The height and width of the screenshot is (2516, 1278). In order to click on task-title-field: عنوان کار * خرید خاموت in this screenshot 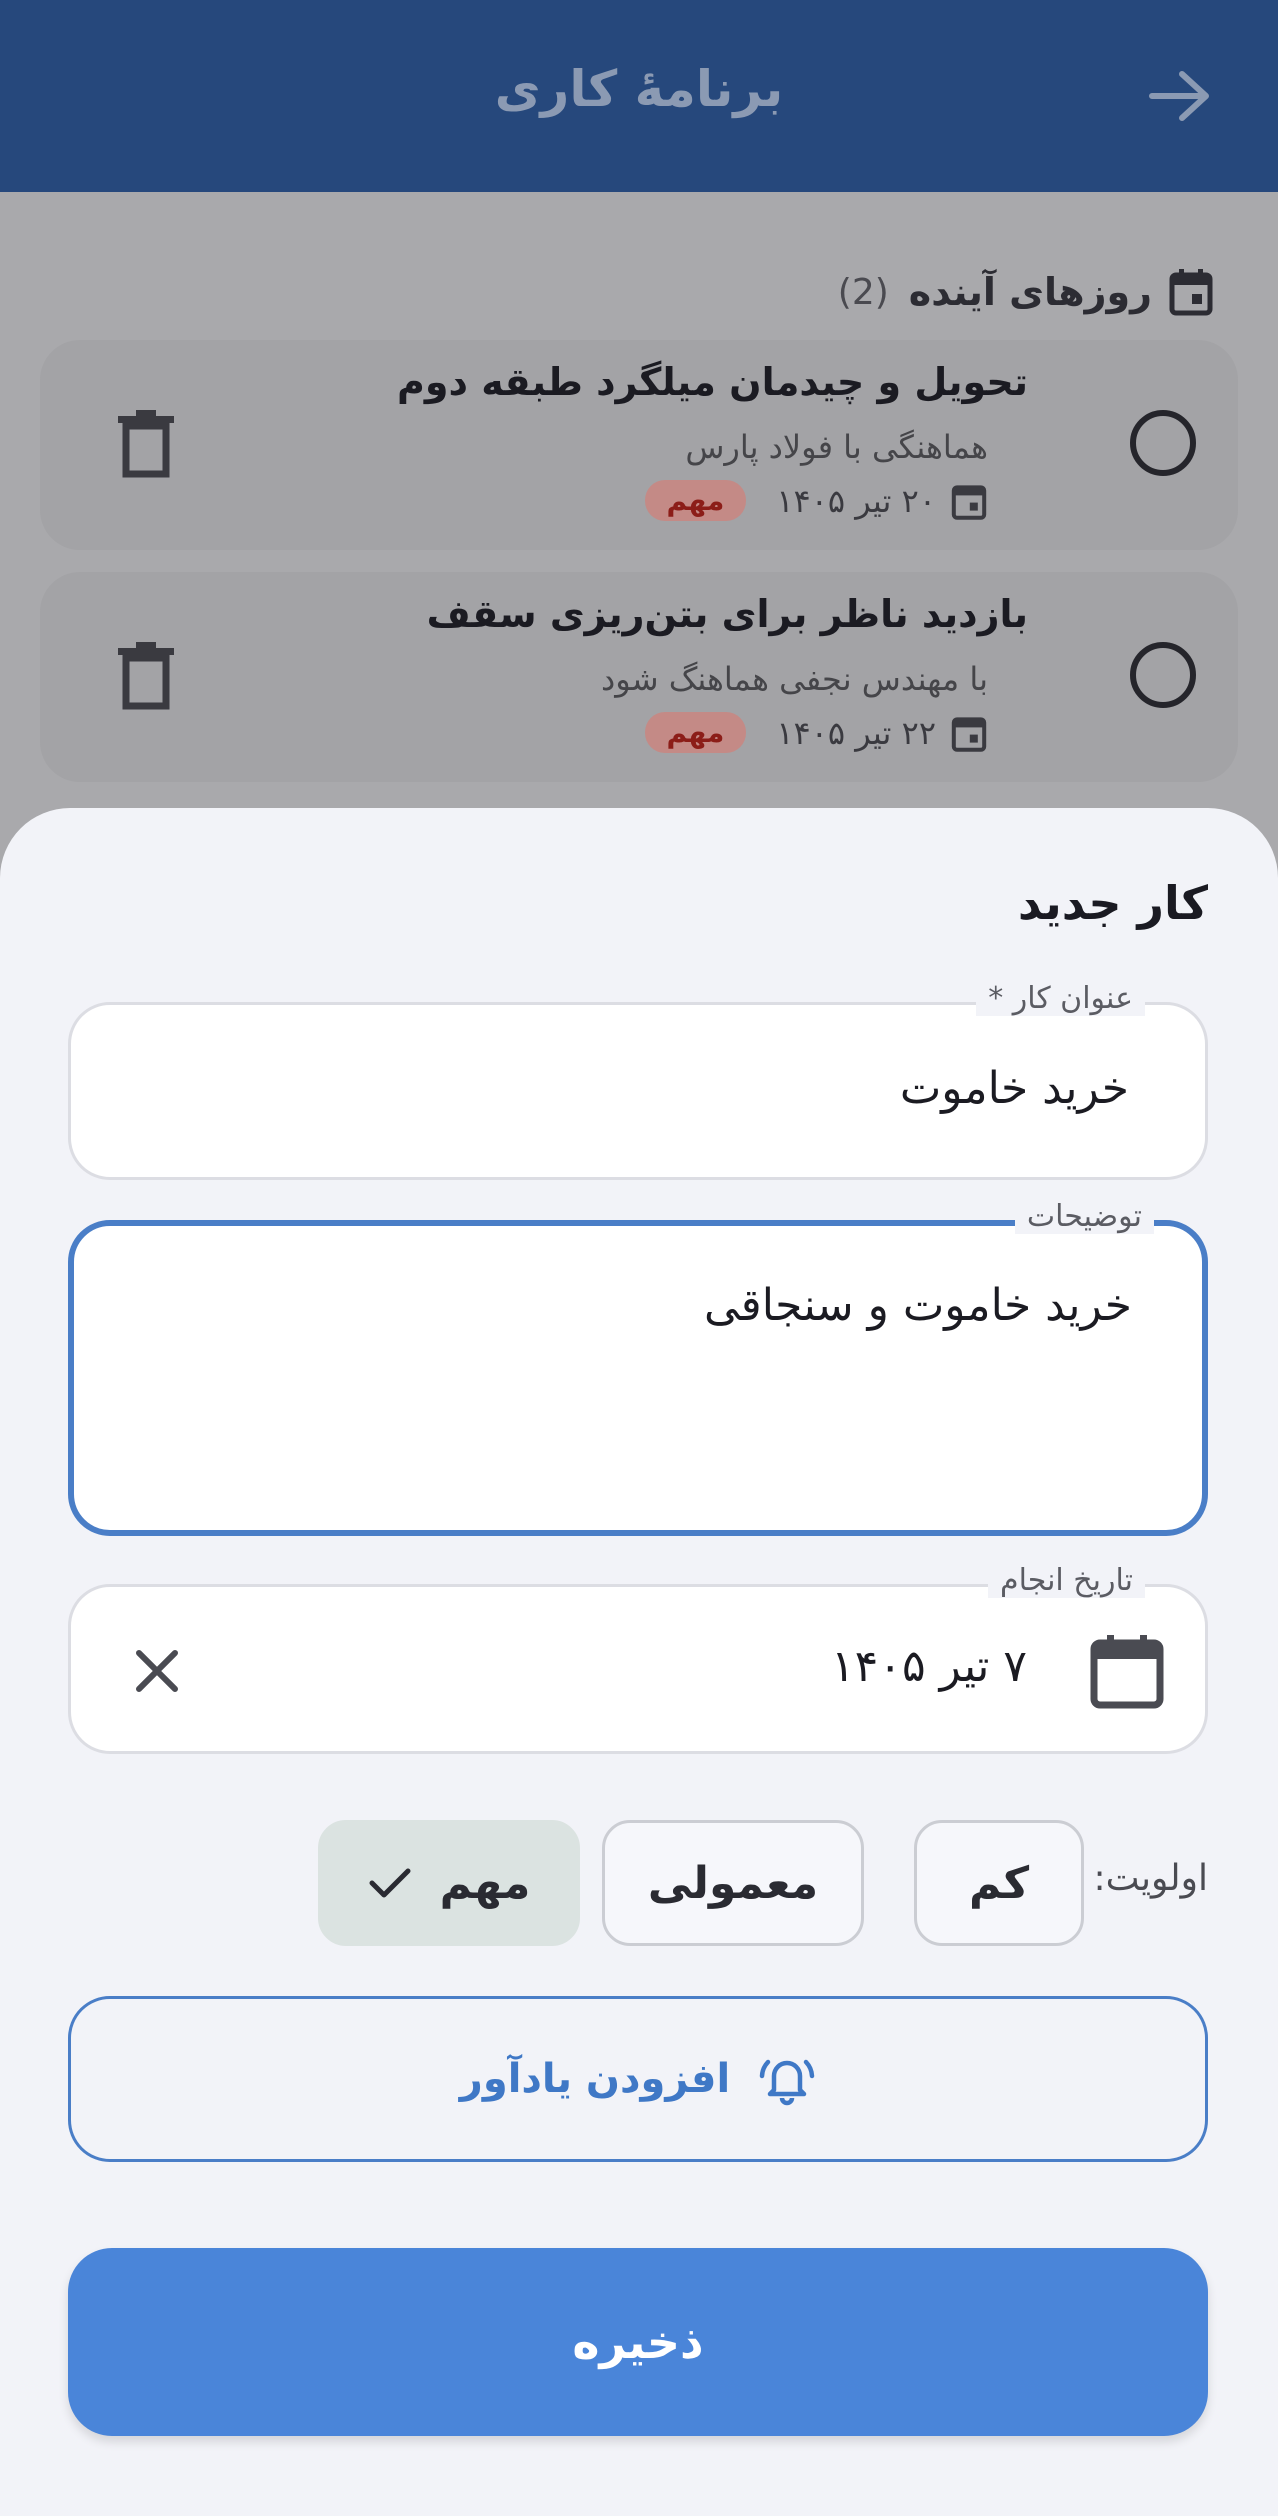, I will do `click(638, 1080)`.